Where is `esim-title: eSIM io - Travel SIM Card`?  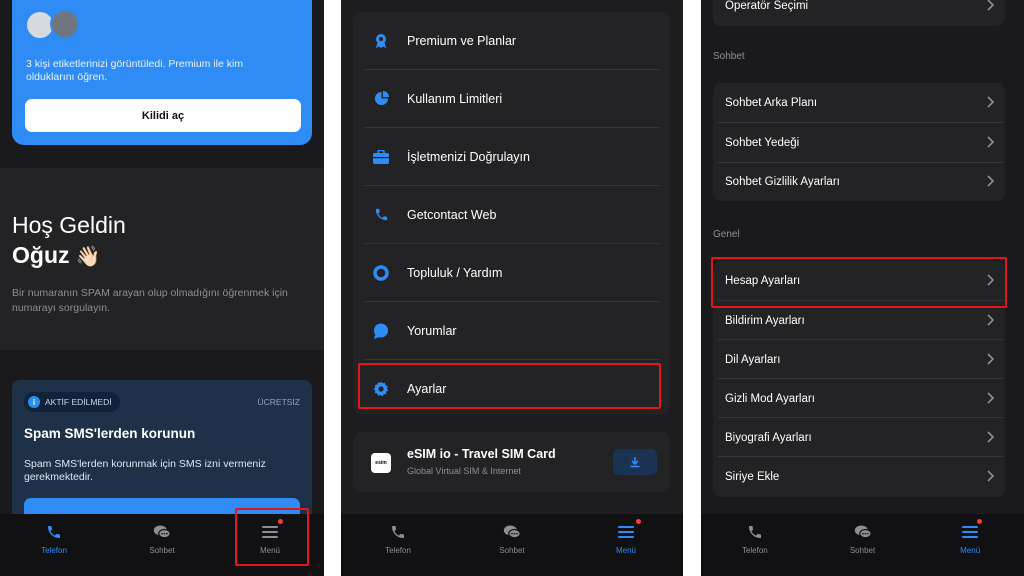 esim-title: eSIM io - Travel SIM Card is located at coordinates (481, 454).